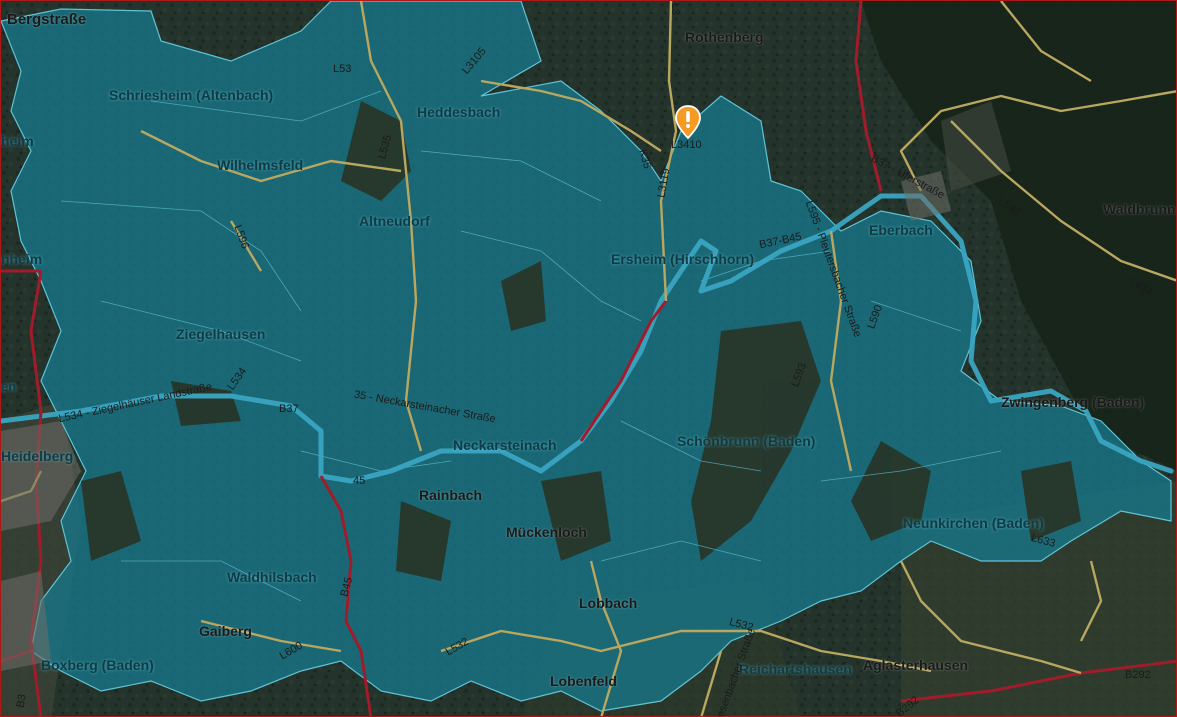 This screenshot has width=1177, height=717. Describe the element at coordinates (289, 409) in the screenshot. I see `road-label-b37-left: B37` at that location.